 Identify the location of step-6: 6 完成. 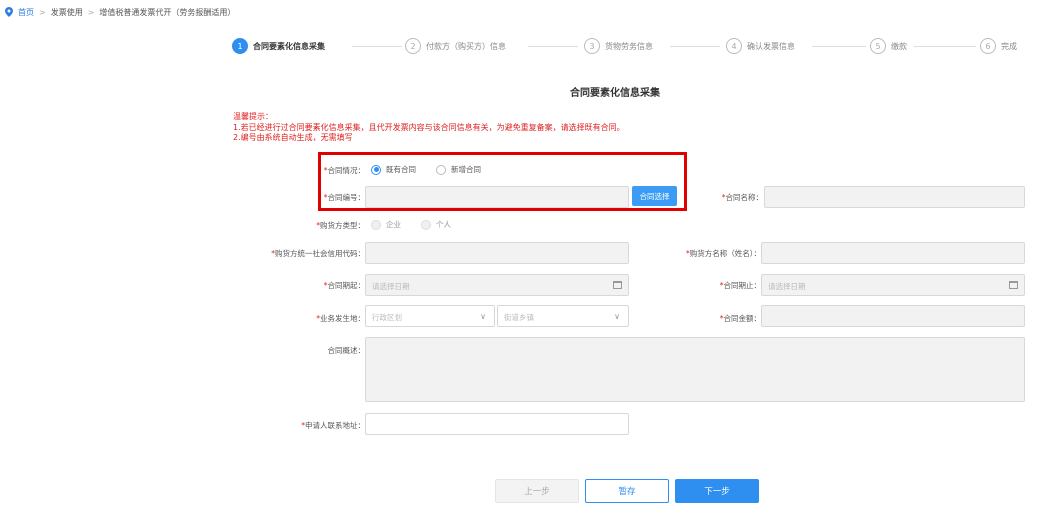
(998, 46).